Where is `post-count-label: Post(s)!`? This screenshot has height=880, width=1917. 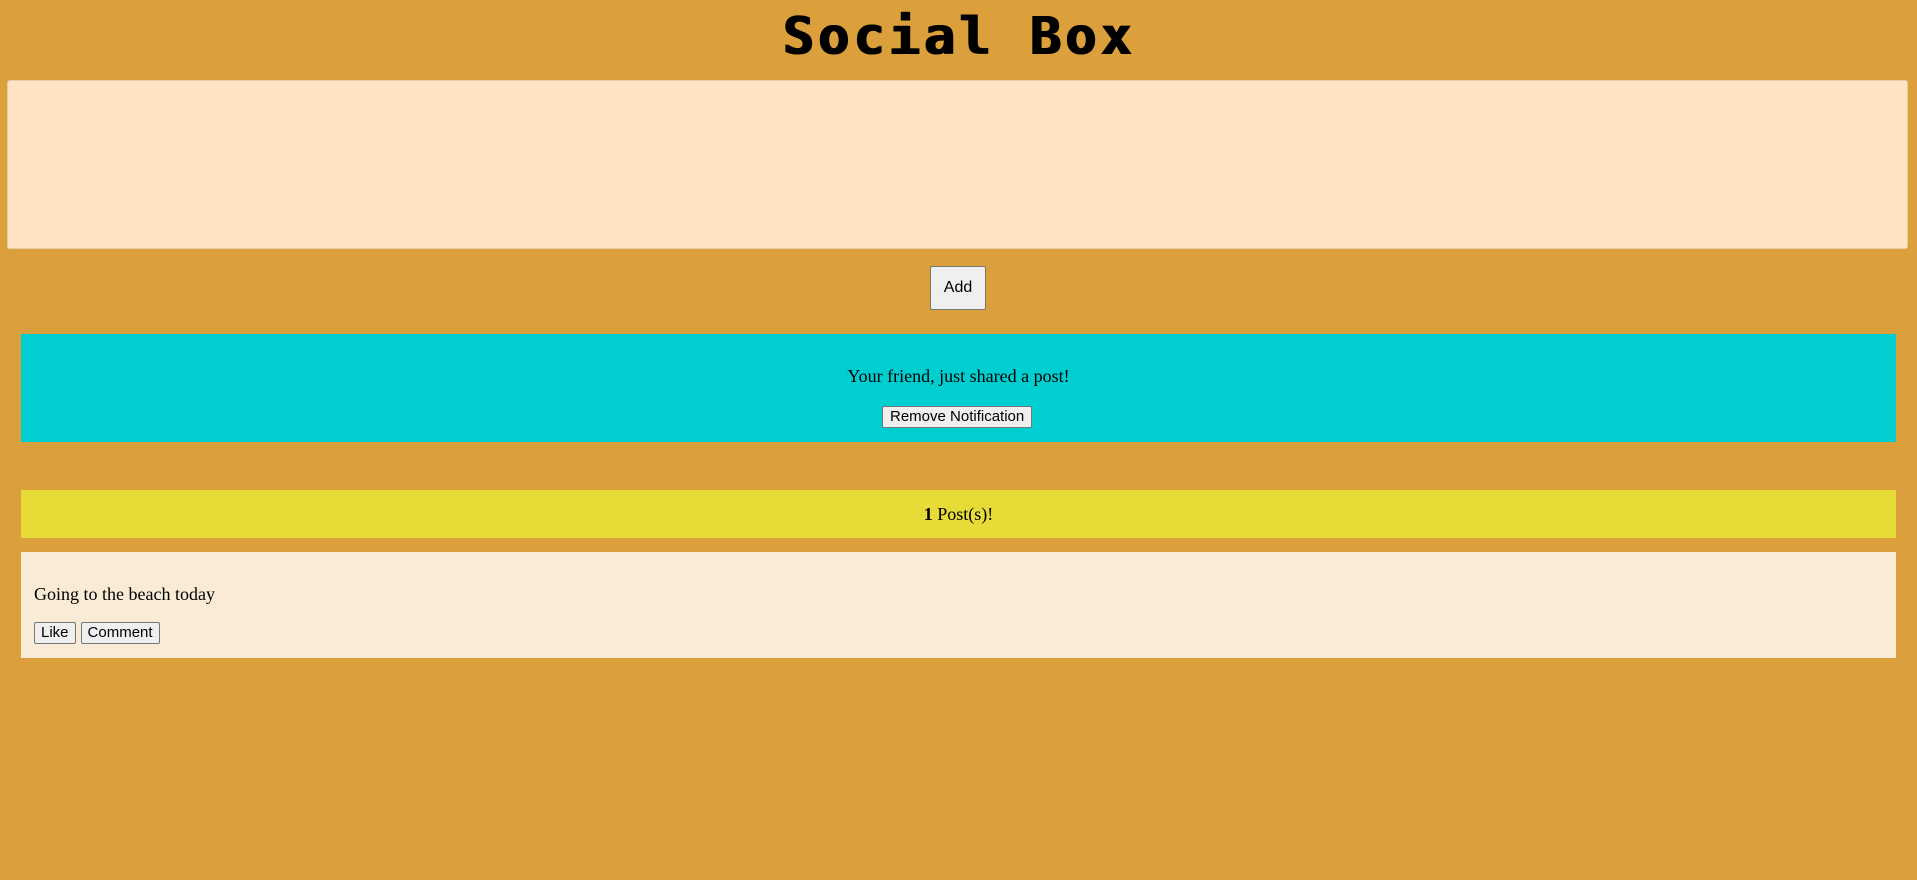 post-count-label: Post(s)! is located at coordinates (963, 514).